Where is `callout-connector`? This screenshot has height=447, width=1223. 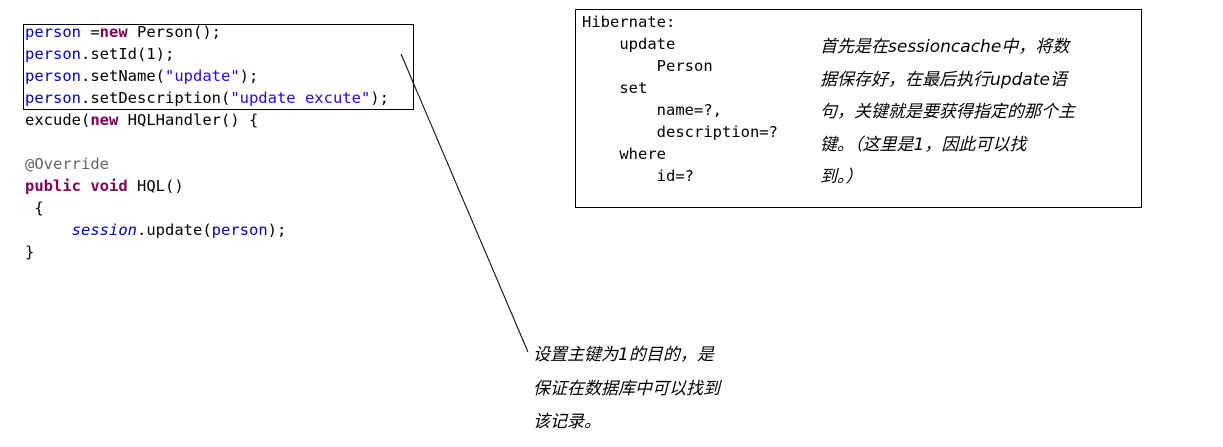 callout-connector is located at coordinates (464, 203).